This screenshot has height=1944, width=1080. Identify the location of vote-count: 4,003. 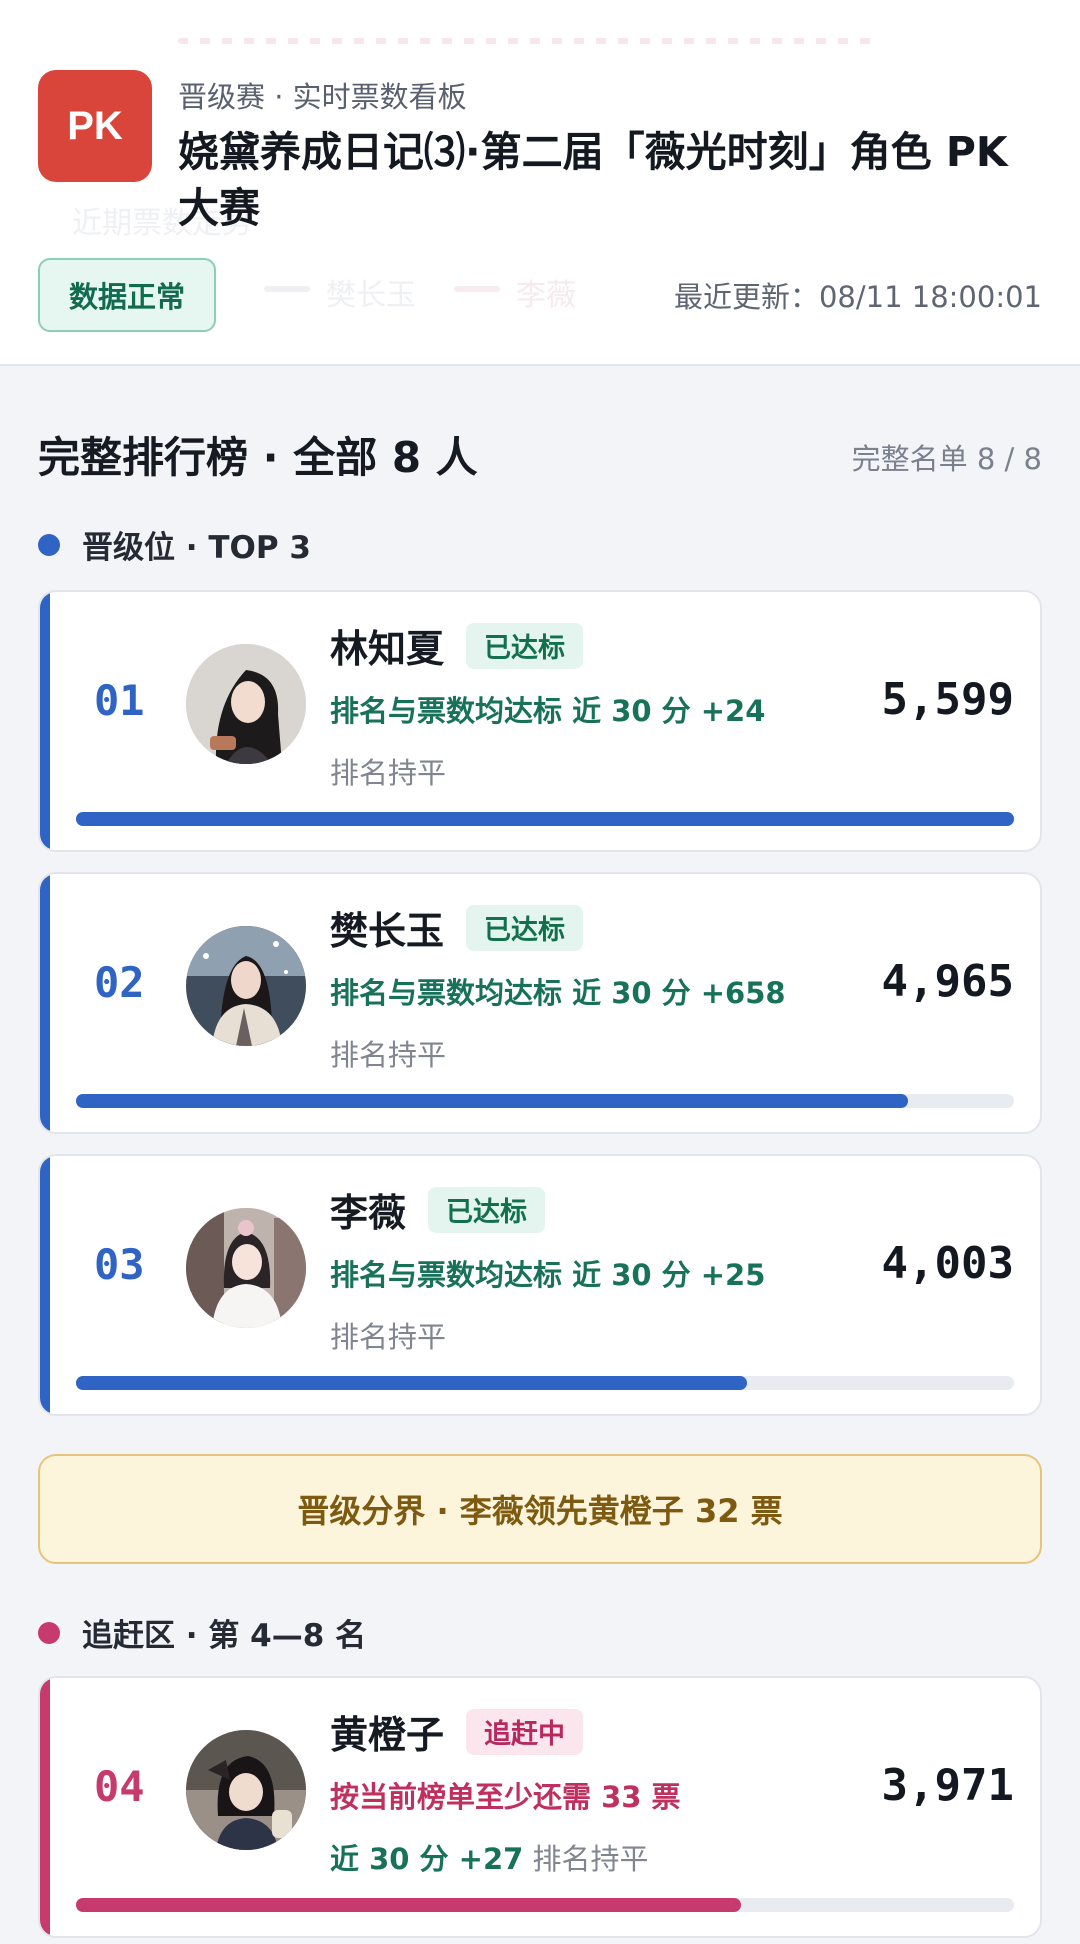
(947, 1263).